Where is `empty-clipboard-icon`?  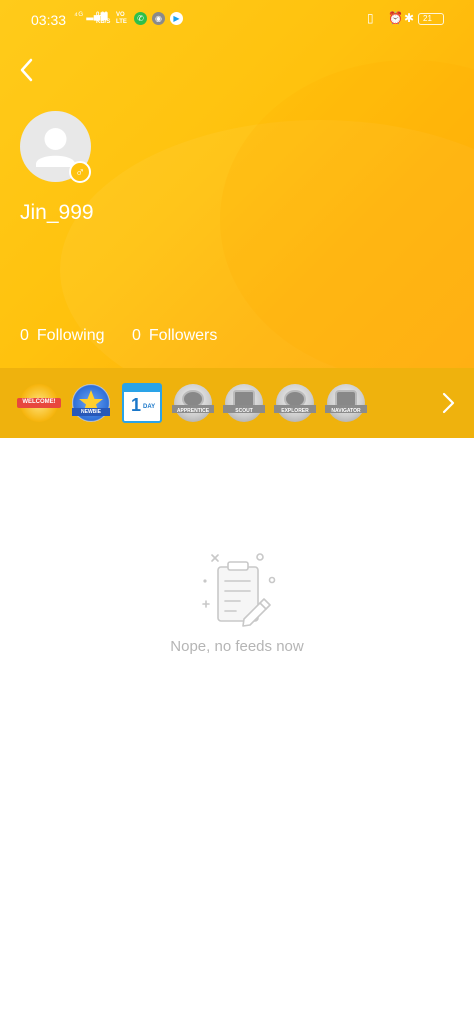 empty-clipboard-icon is located at coordinates (239, 590).